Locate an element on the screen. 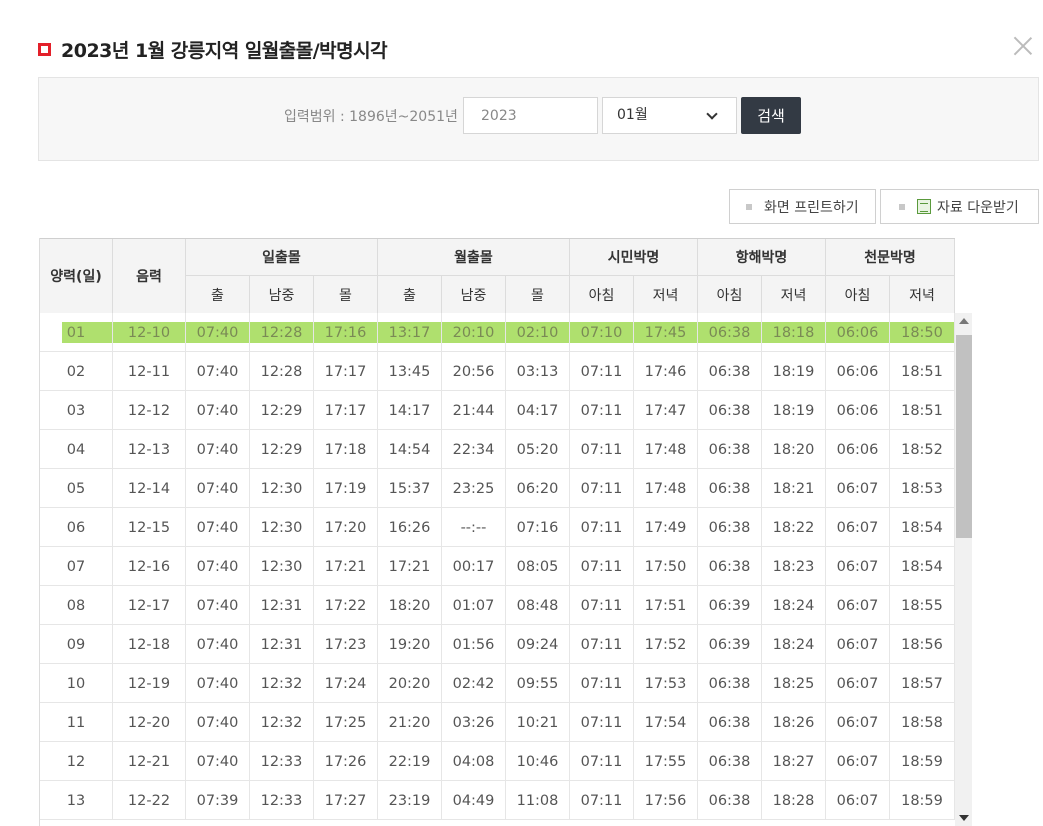 The width and height of the screenshot is (1043, 826). print-button: 화면 프린트하기 is located at coordinates (802, 206).